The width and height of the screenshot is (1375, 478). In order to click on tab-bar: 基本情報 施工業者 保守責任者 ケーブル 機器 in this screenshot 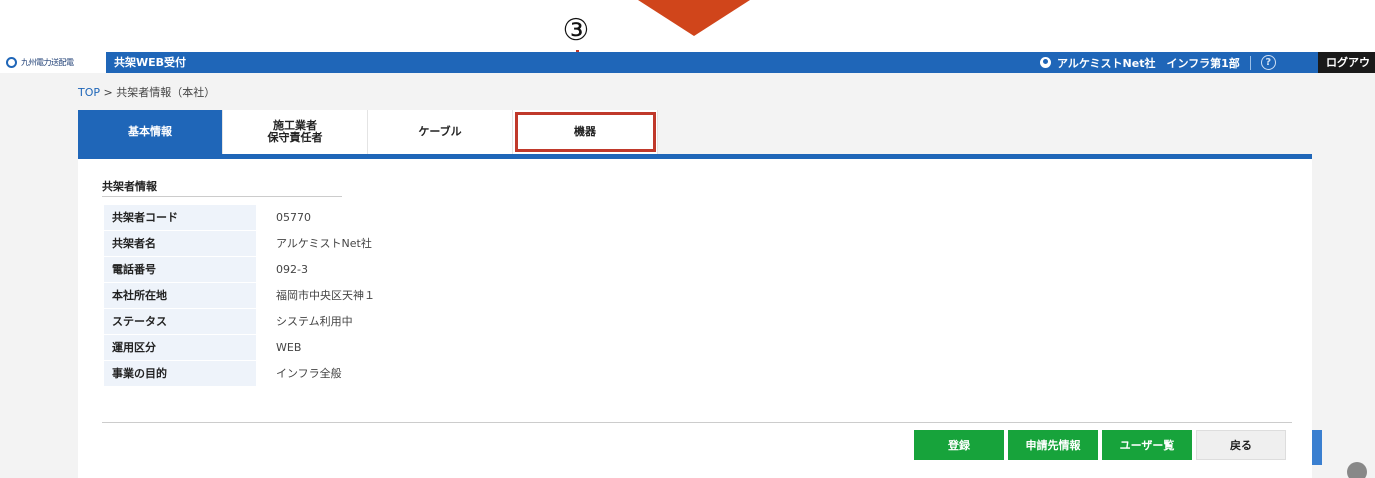, I will do `click(368, 132)`.